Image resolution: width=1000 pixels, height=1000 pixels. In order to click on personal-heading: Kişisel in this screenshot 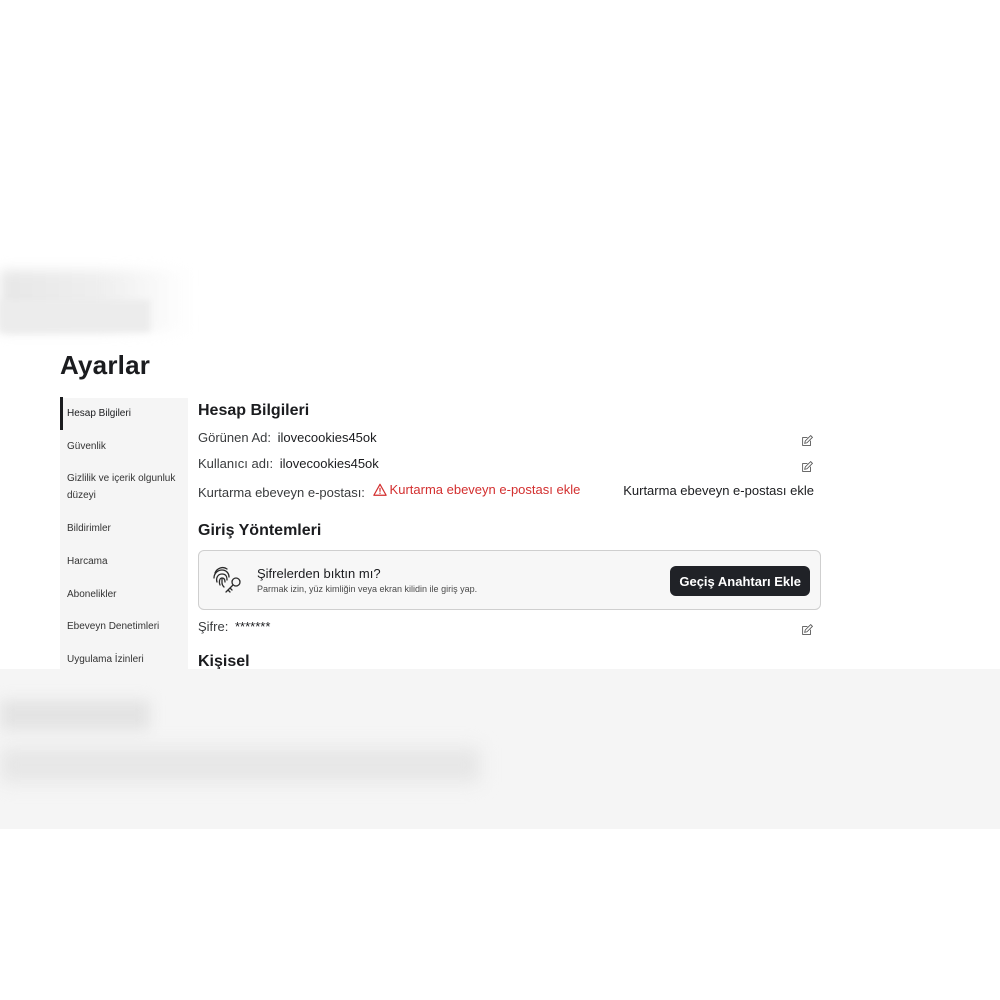, I will do `click(224, 661)`.